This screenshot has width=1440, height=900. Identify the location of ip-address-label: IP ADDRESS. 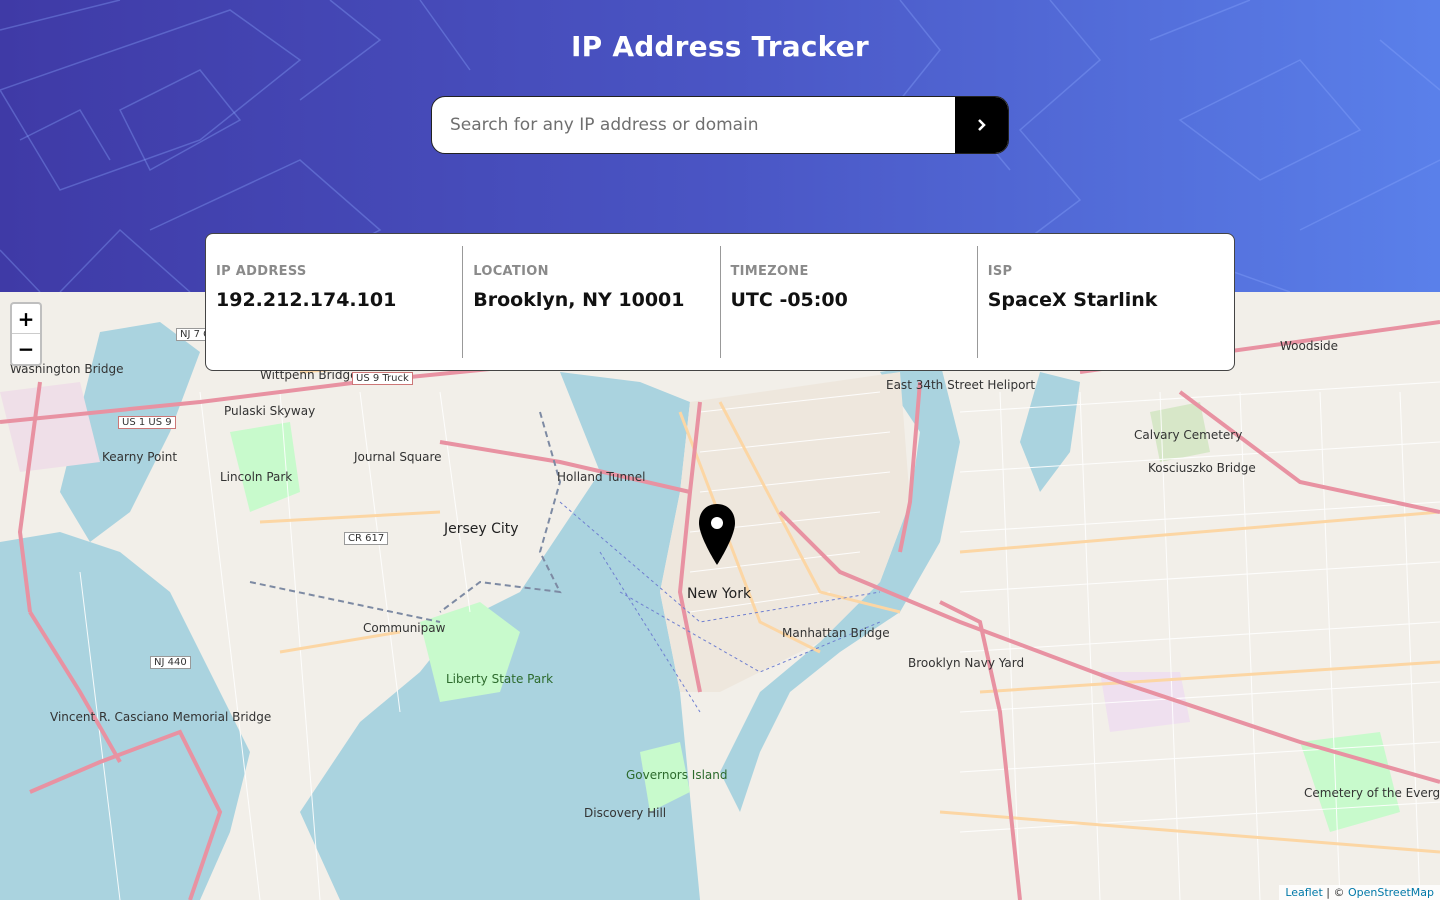
(261, 271).